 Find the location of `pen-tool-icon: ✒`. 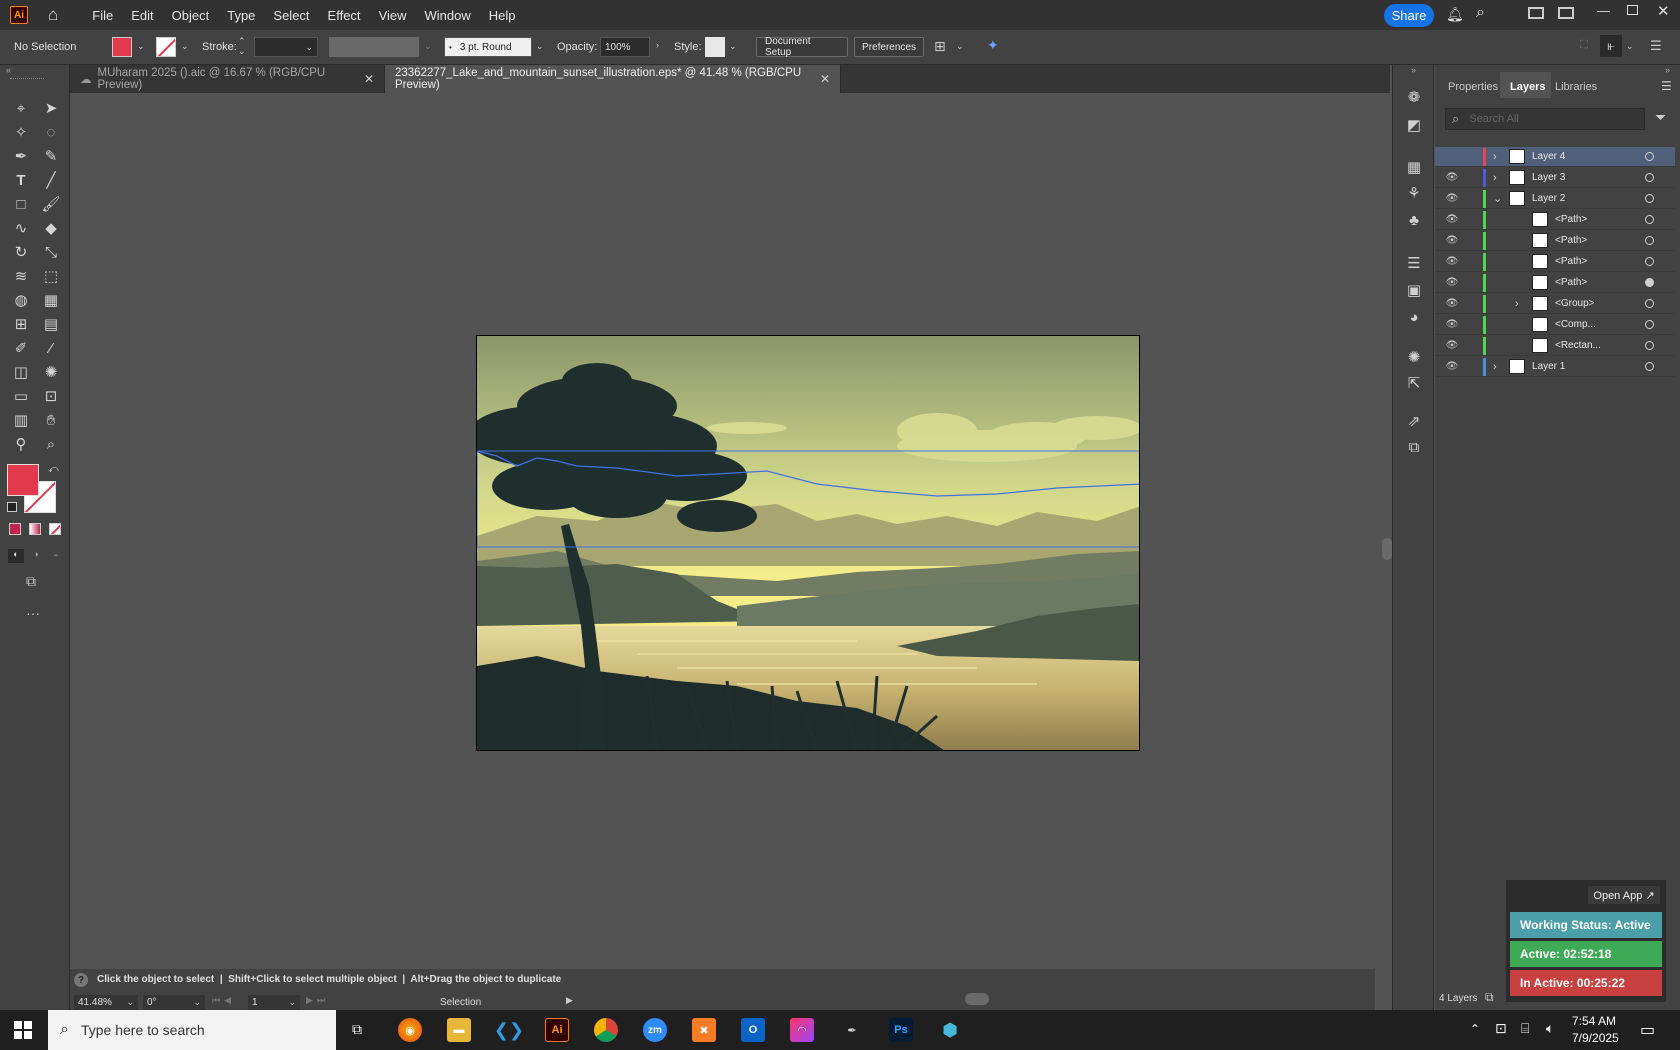

pen-tool-icon: ✒ is located at coordinates (21, 156).